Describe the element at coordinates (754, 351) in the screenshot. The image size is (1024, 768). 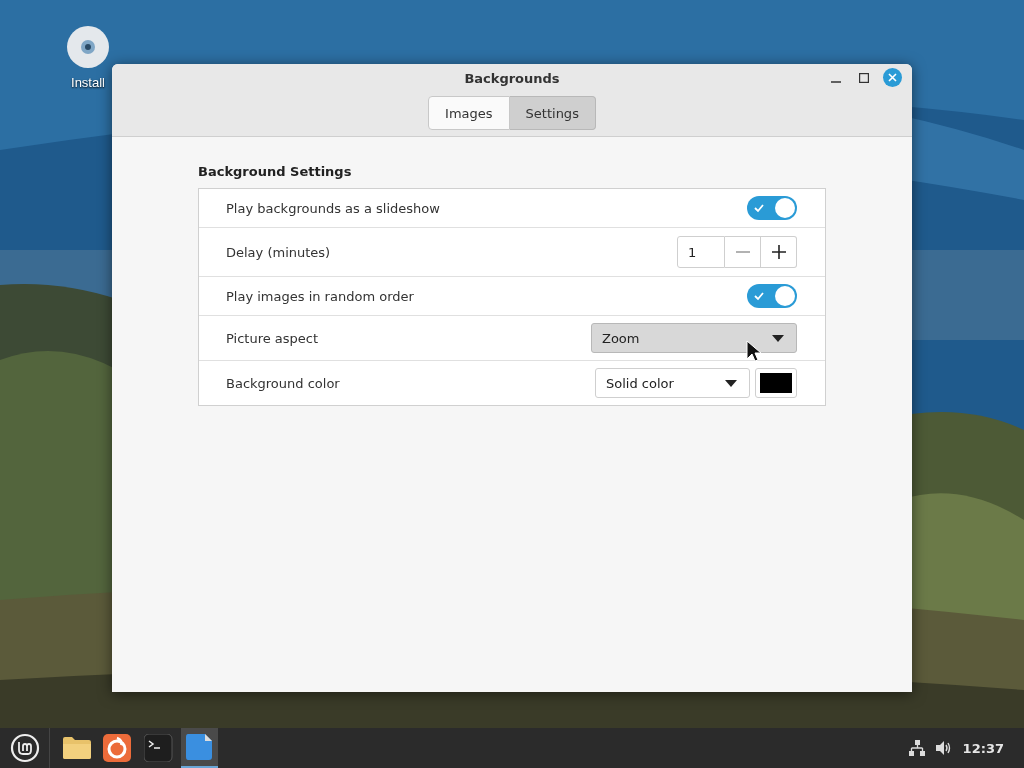
I see `pointer-icon` at that location.